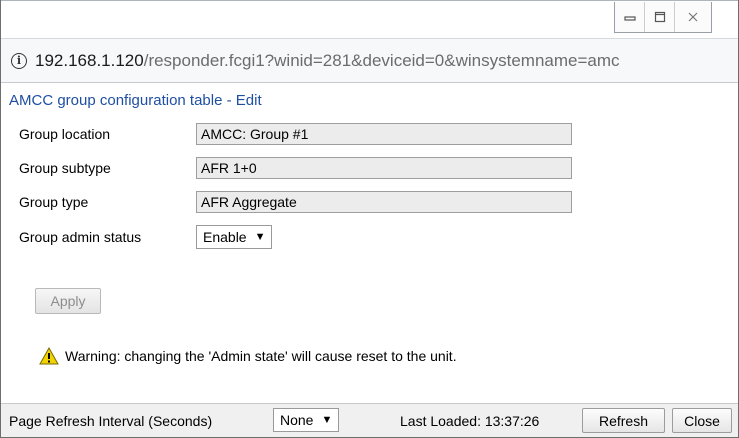  I want to click on warning-icon, so click(49, 356).